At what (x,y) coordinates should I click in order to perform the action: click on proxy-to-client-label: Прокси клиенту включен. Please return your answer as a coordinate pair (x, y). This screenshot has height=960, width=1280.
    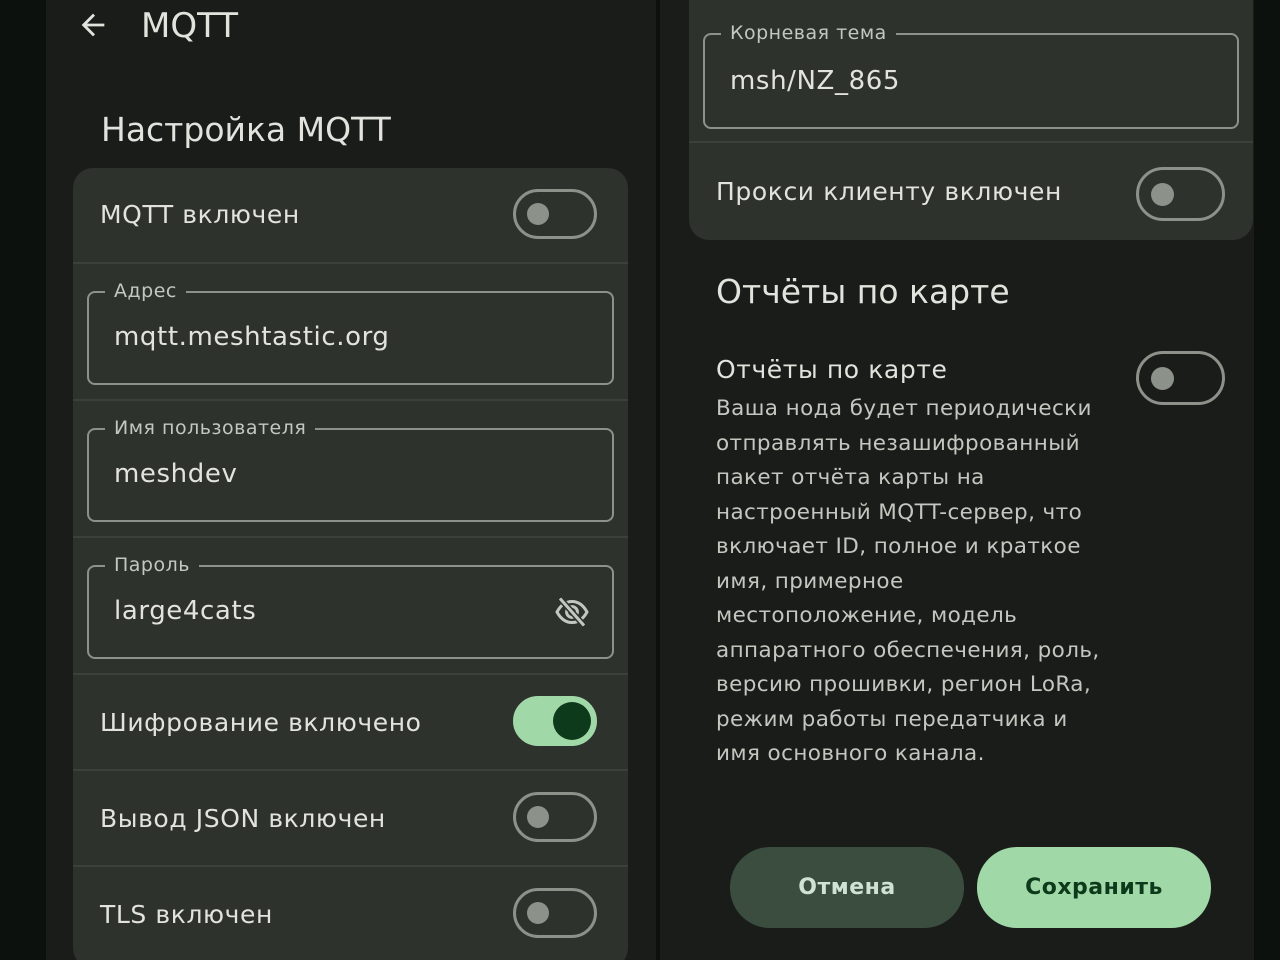
    Looking at the image, I should click on (889, 191).